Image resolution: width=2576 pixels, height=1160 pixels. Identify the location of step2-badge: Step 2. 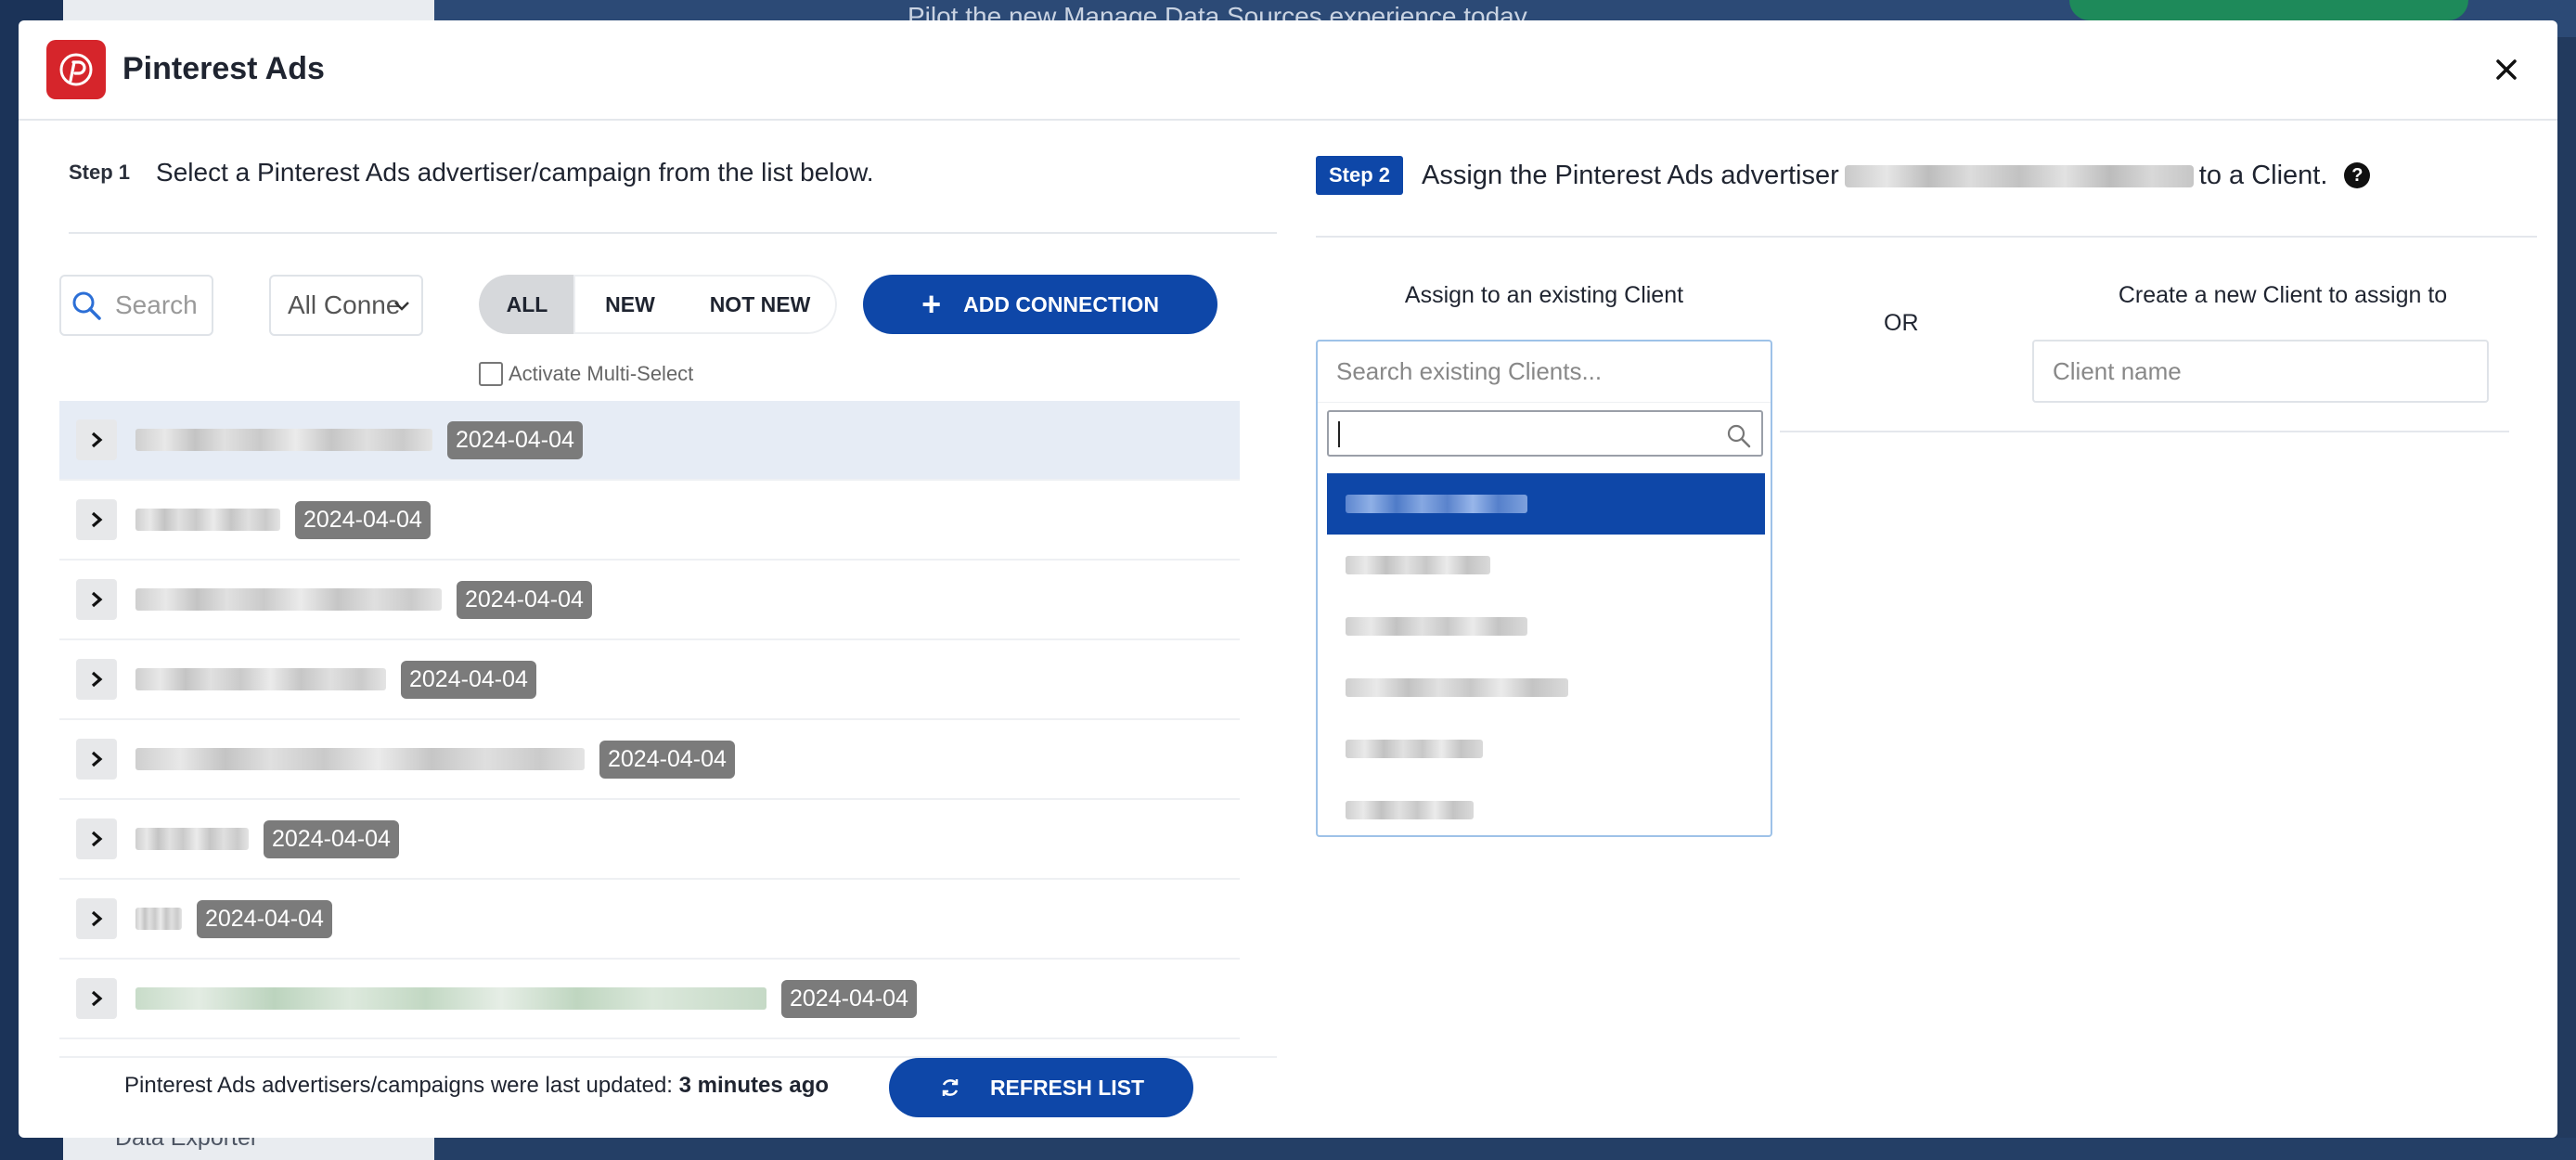
(1360, 176).